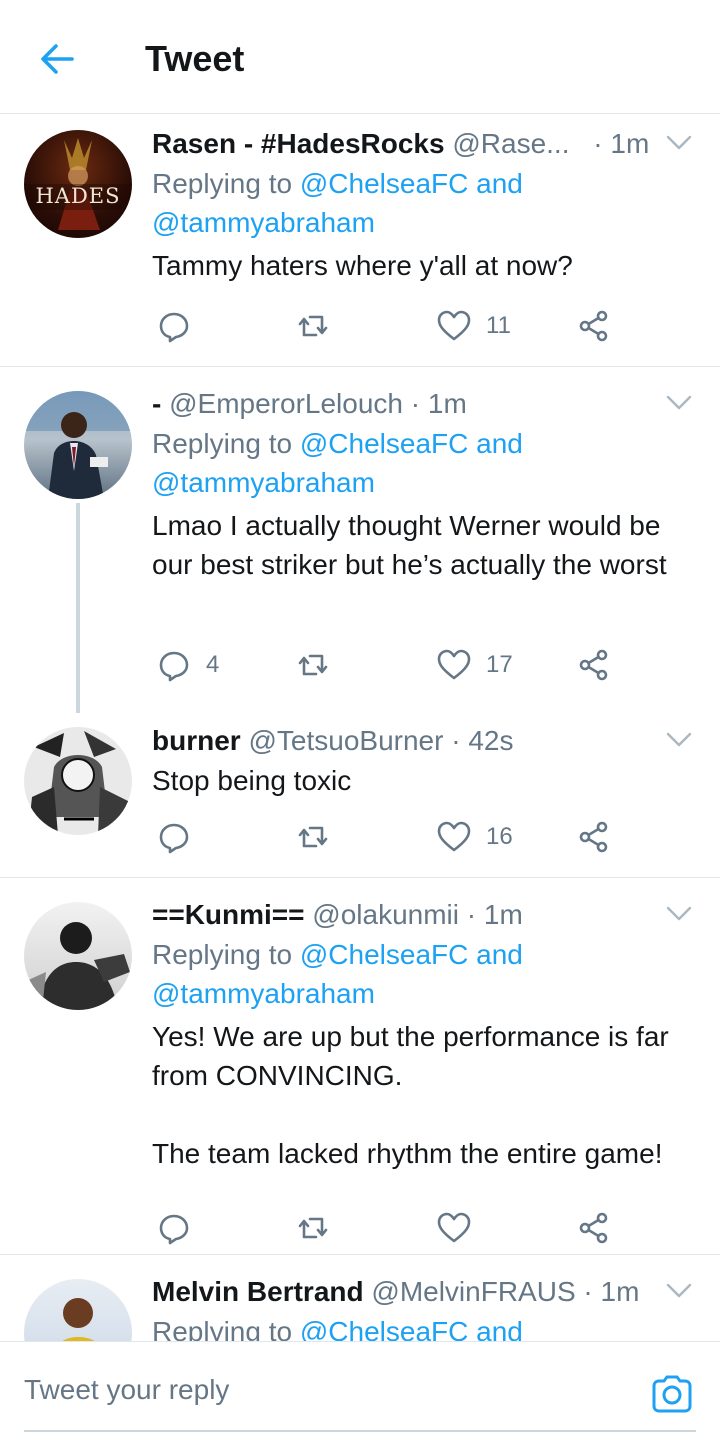  Describe the element at coordinates (499, 664) in the screenshot. I see `like-count: 17` at that location.